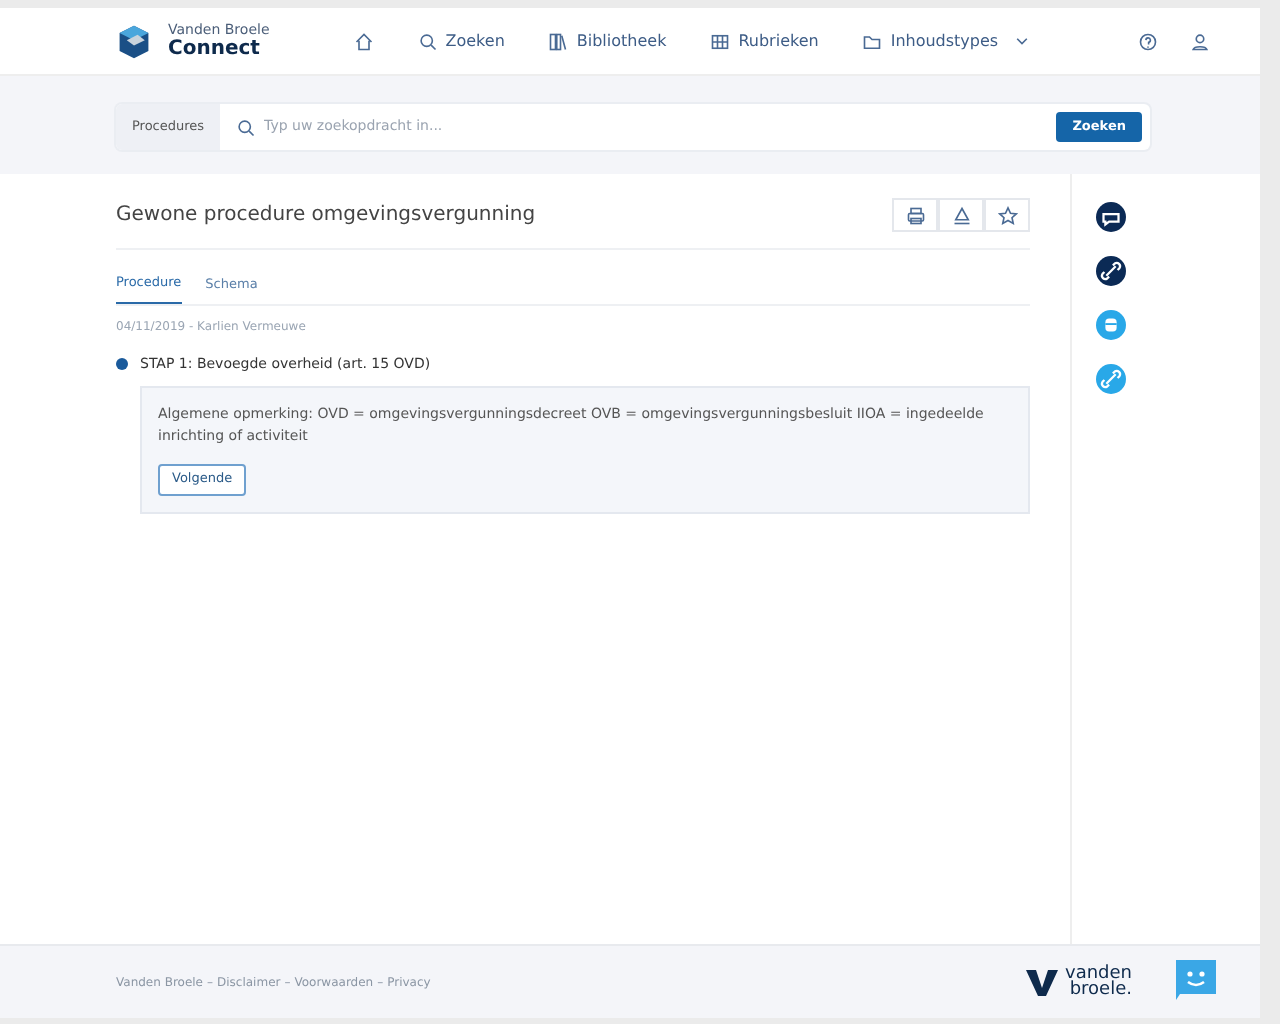 Image resolution: width=1280 pixels, height=1024 pixels. I want to click on nav-link: Bibliotheek, so click(607, 41).